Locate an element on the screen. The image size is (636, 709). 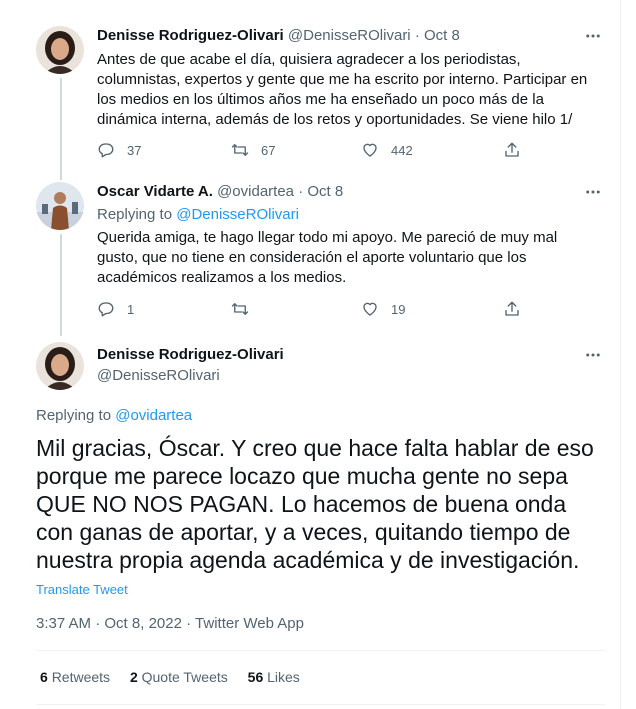
timeline-border is located at coordinates (620, 354).